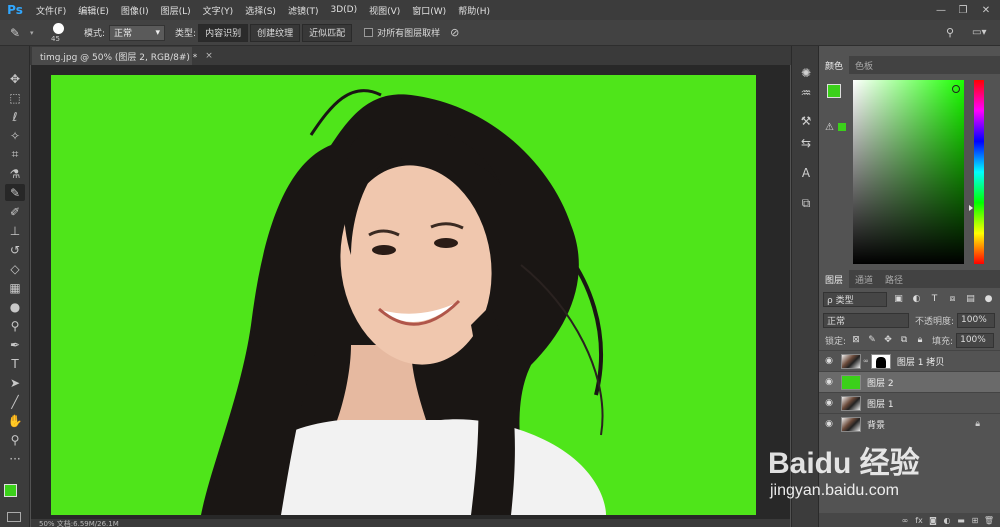  Describe the element at coordinates (970, 299) in the screenshot. I see `smart-object-filter-icon: ▤` at that location.